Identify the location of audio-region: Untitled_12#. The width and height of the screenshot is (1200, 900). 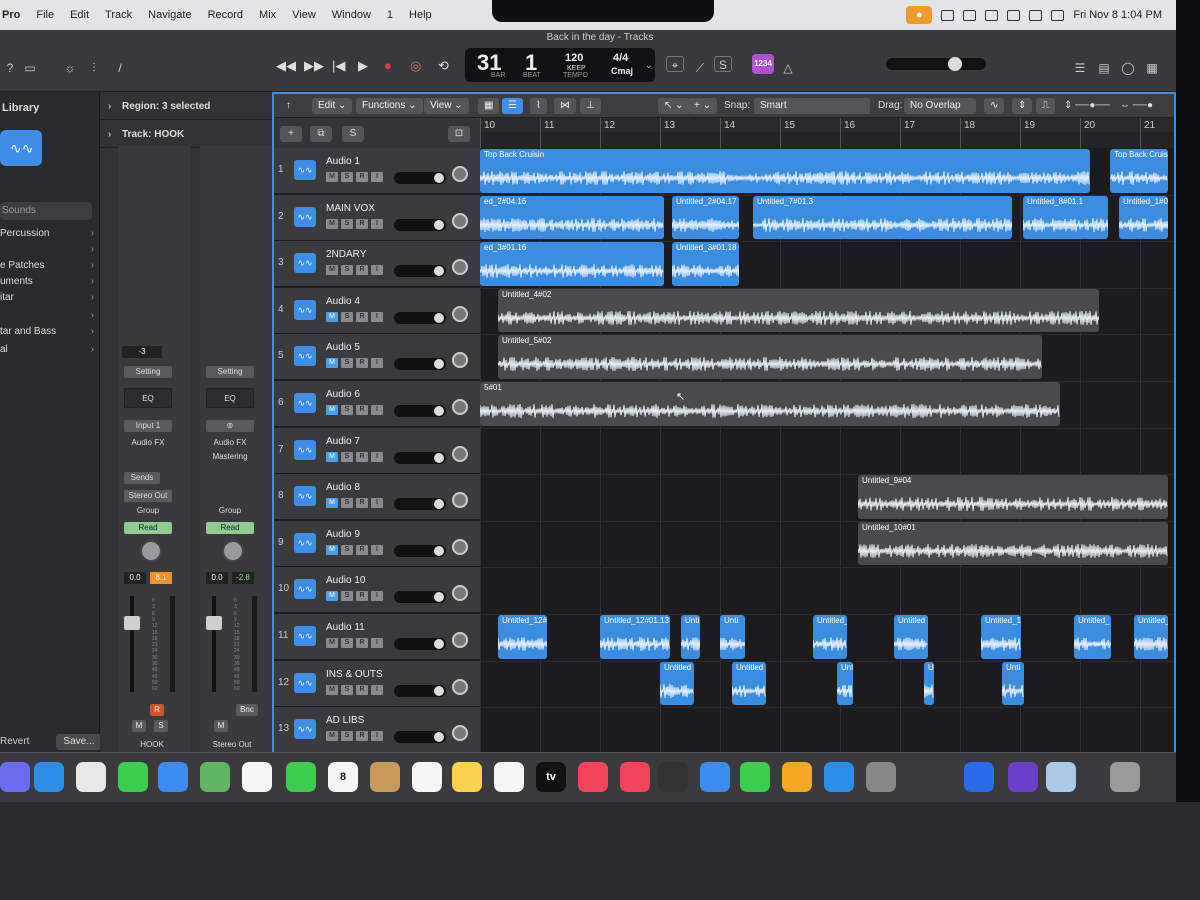
(522, 637).